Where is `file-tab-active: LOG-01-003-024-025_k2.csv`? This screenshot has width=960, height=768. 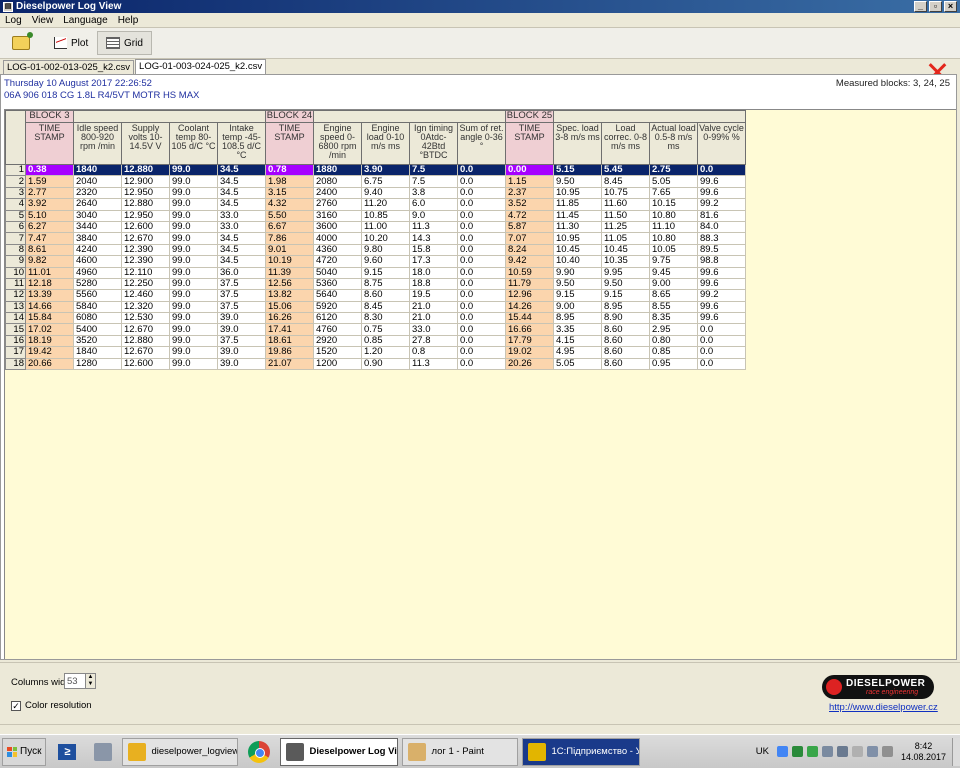
file-tab-active: LOG-01-003-024-025_k2.csv is located at coordinates (201, 66).